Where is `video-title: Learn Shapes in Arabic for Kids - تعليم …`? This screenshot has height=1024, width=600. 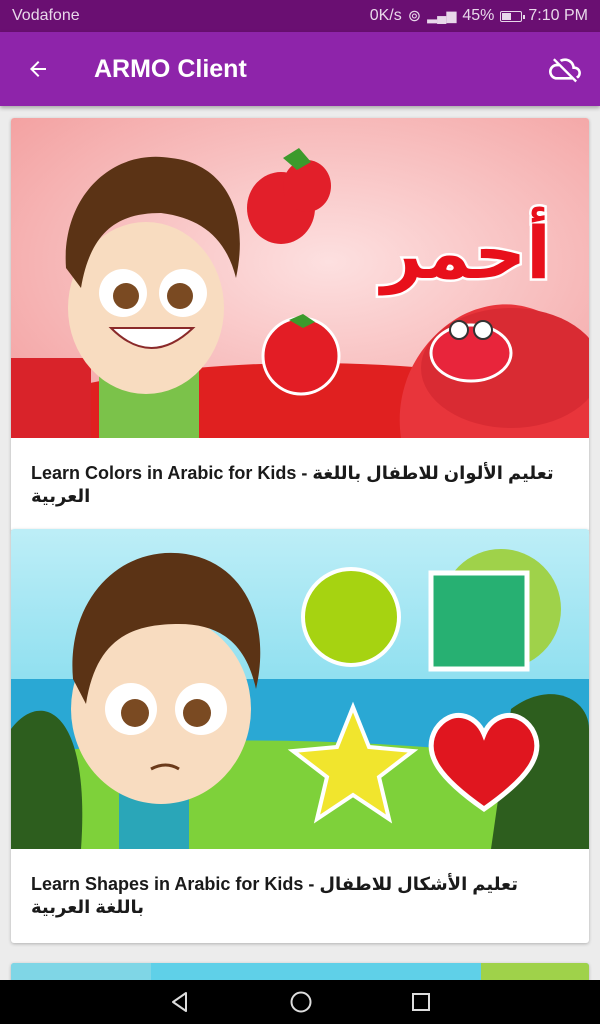
video-title: Learn Shapes in Arabic for Kids - تعليم … is located at coordinates (300, 896).